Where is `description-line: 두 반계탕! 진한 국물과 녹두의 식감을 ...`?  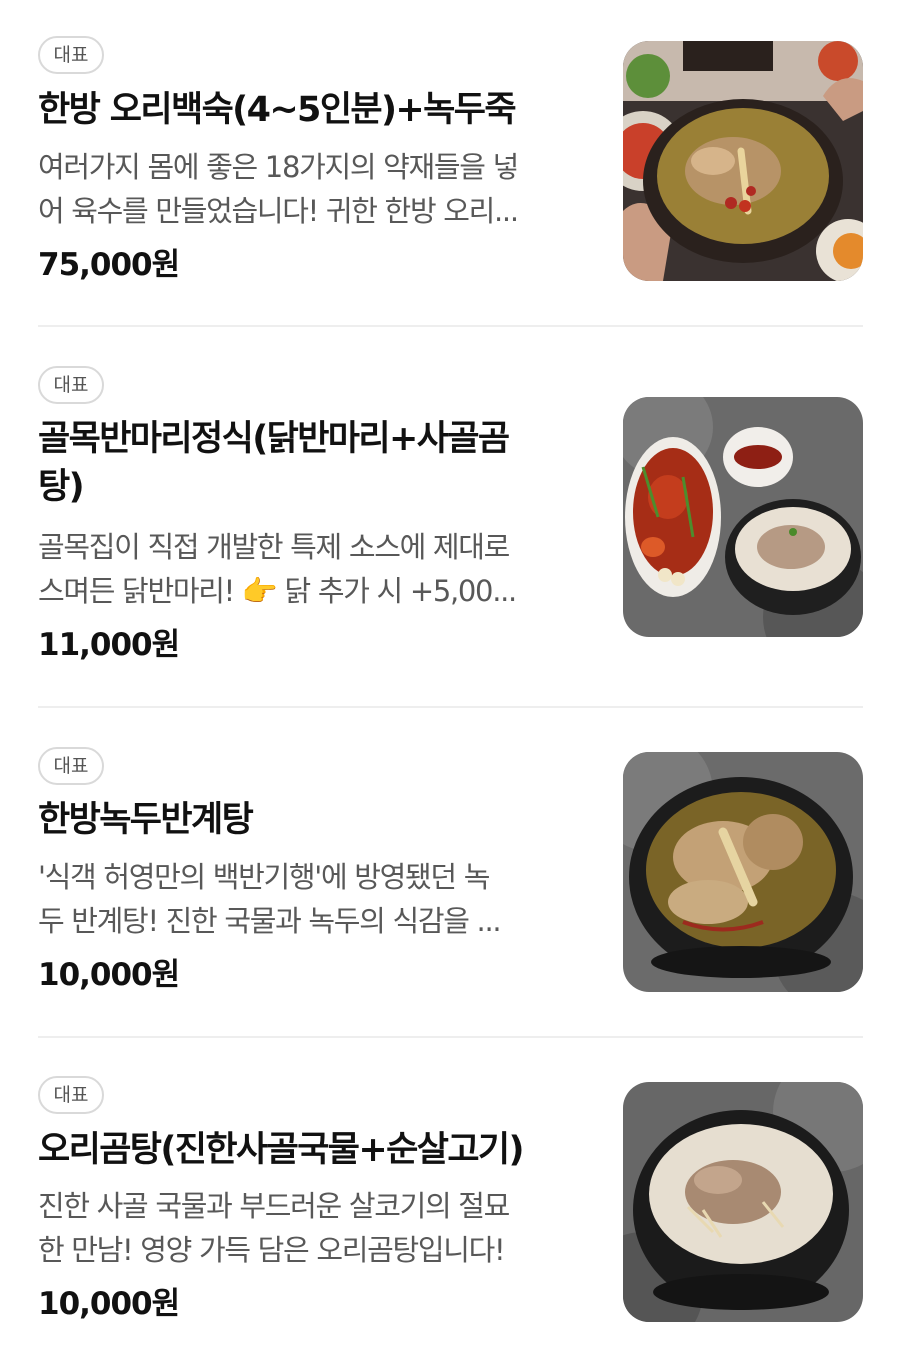 description-line: 두 반계탕! 진한 국물과 녹두의 식감을 ... is located at coordinates (270, 921).